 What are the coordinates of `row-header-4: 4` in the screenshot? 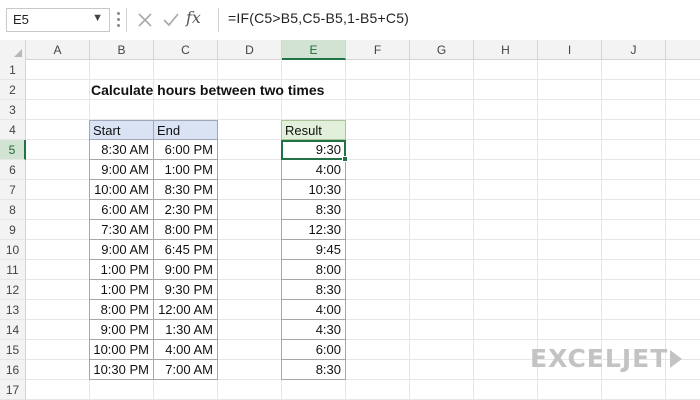 It's located at (13, 130).